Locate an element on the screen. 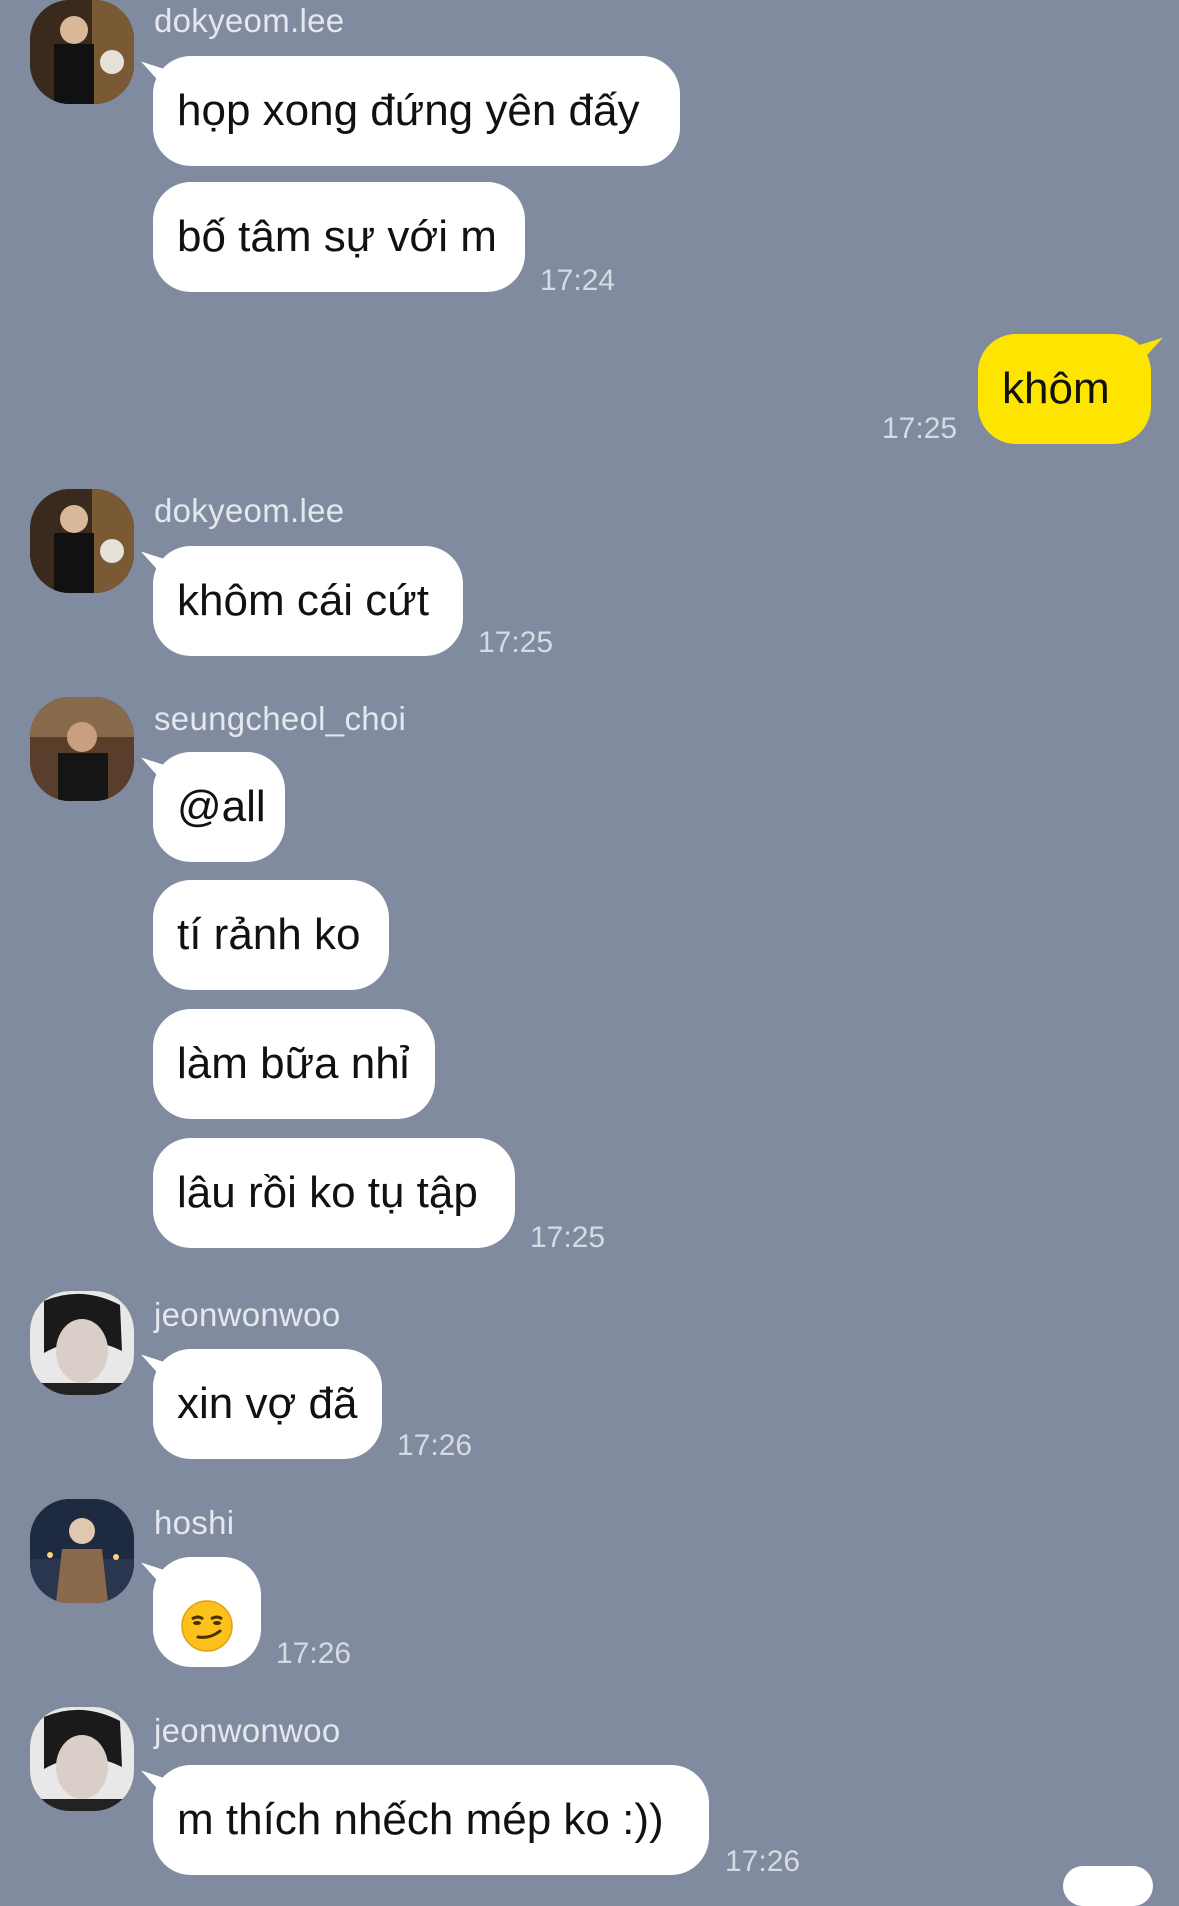 The height and width of the screenshot is (1906, 1179). message-bubble: họp xong đứng yên đấy is located at coordinates (416, 111).